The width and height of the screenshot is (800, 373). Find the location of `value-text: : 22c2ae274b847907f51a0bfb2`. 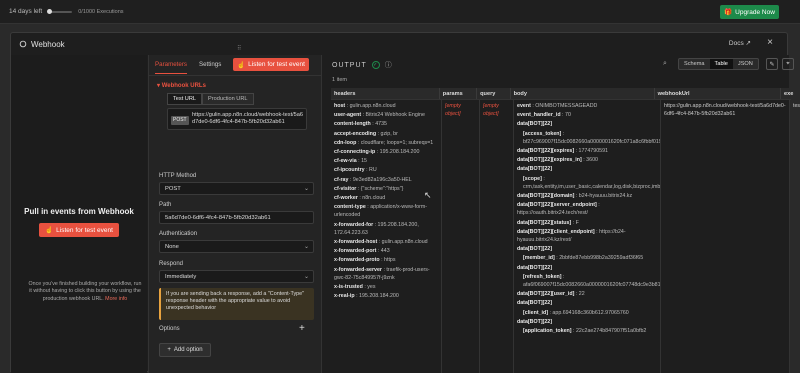

value-text: : 22c2ae274b847907f51a0bfb2 is located at coordinates (609, 331).